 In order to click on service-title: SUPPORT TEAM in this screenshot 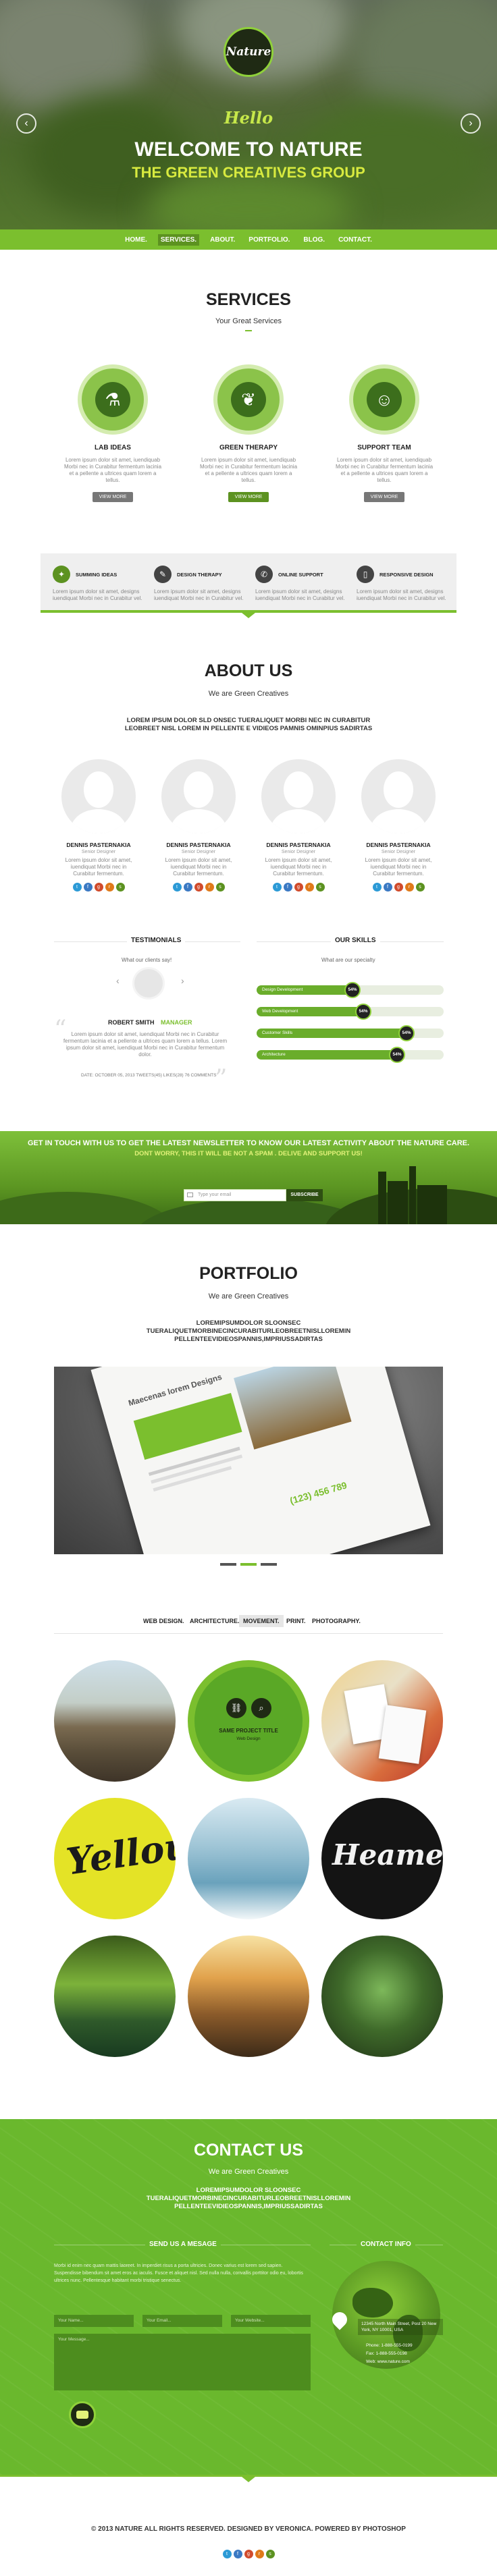, I will do `click(384, 447)`.